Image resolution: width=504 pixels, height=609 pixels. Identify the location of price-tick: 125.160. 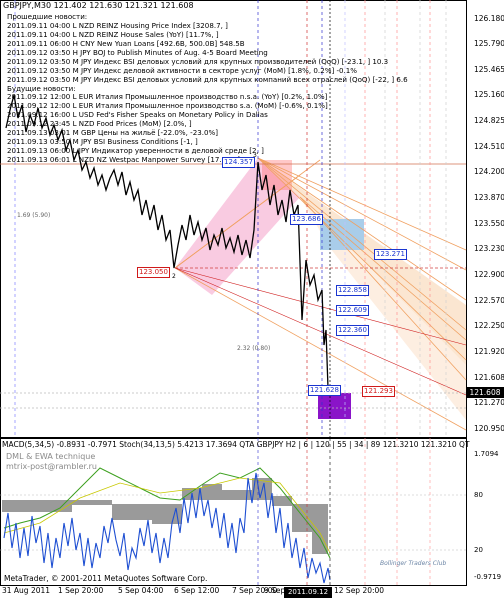
(489, 94).